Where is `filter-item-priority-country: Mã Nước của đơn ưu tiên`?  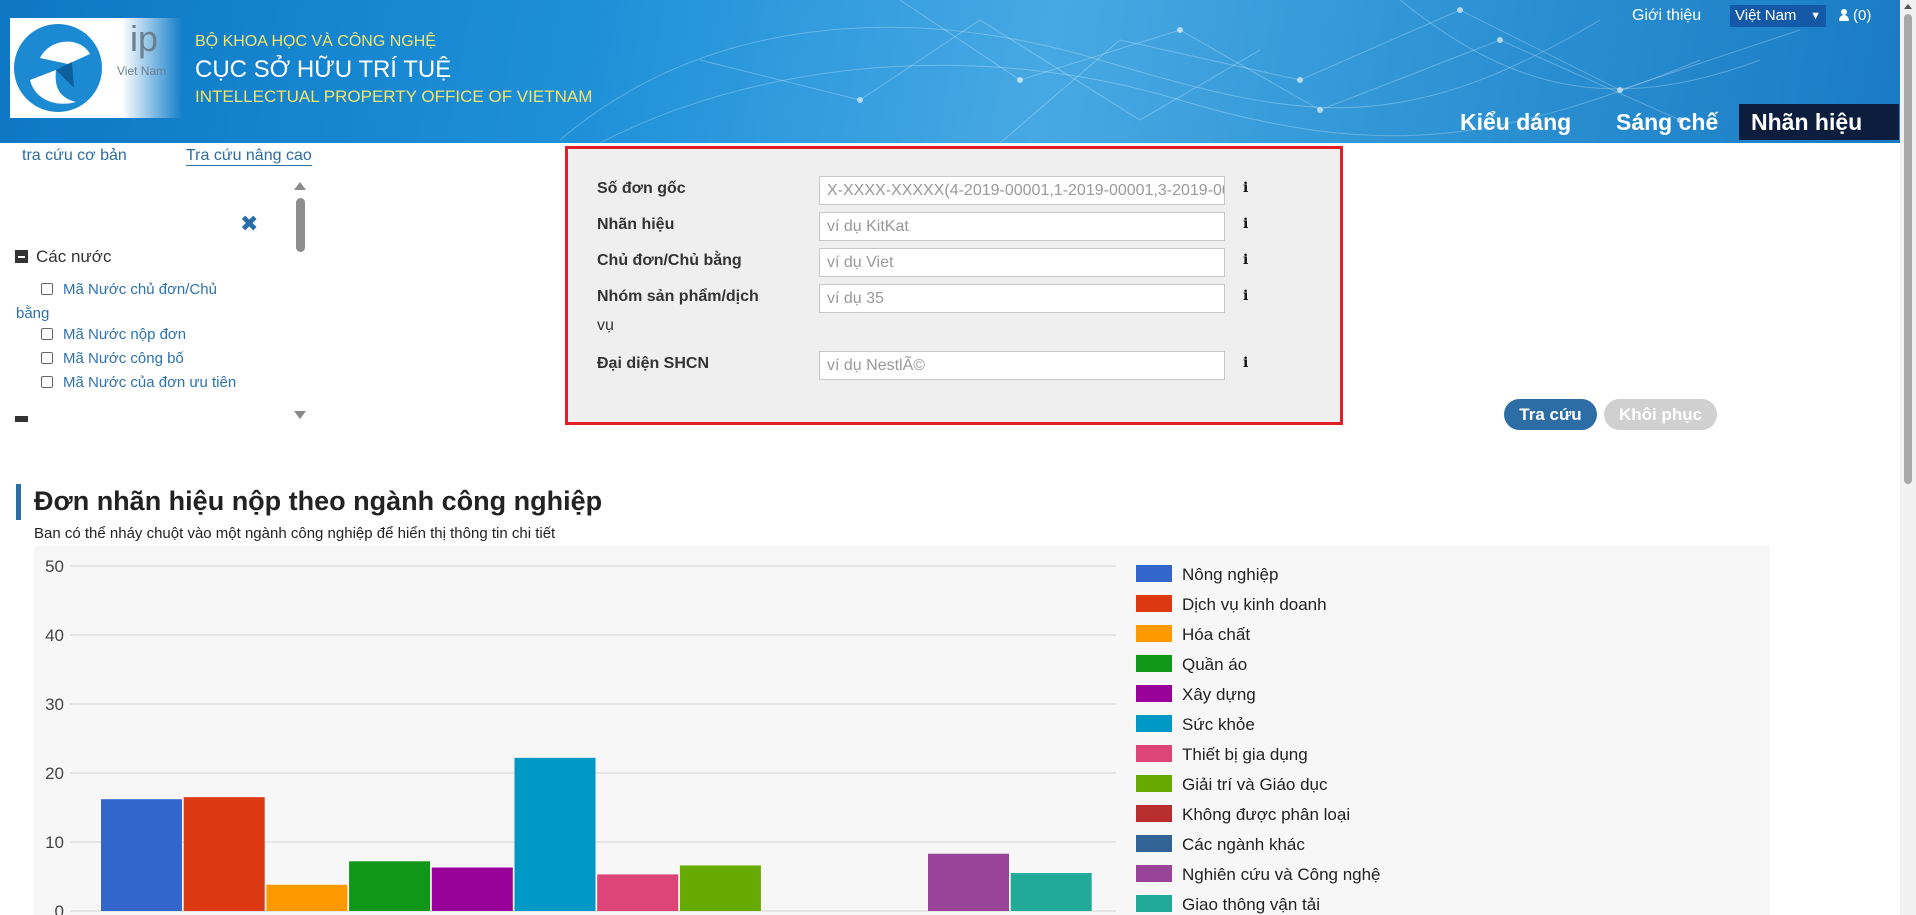 filter-item-priority-country: Mã Nước của đơn ưu tiên is located at coordinates (138, 382).